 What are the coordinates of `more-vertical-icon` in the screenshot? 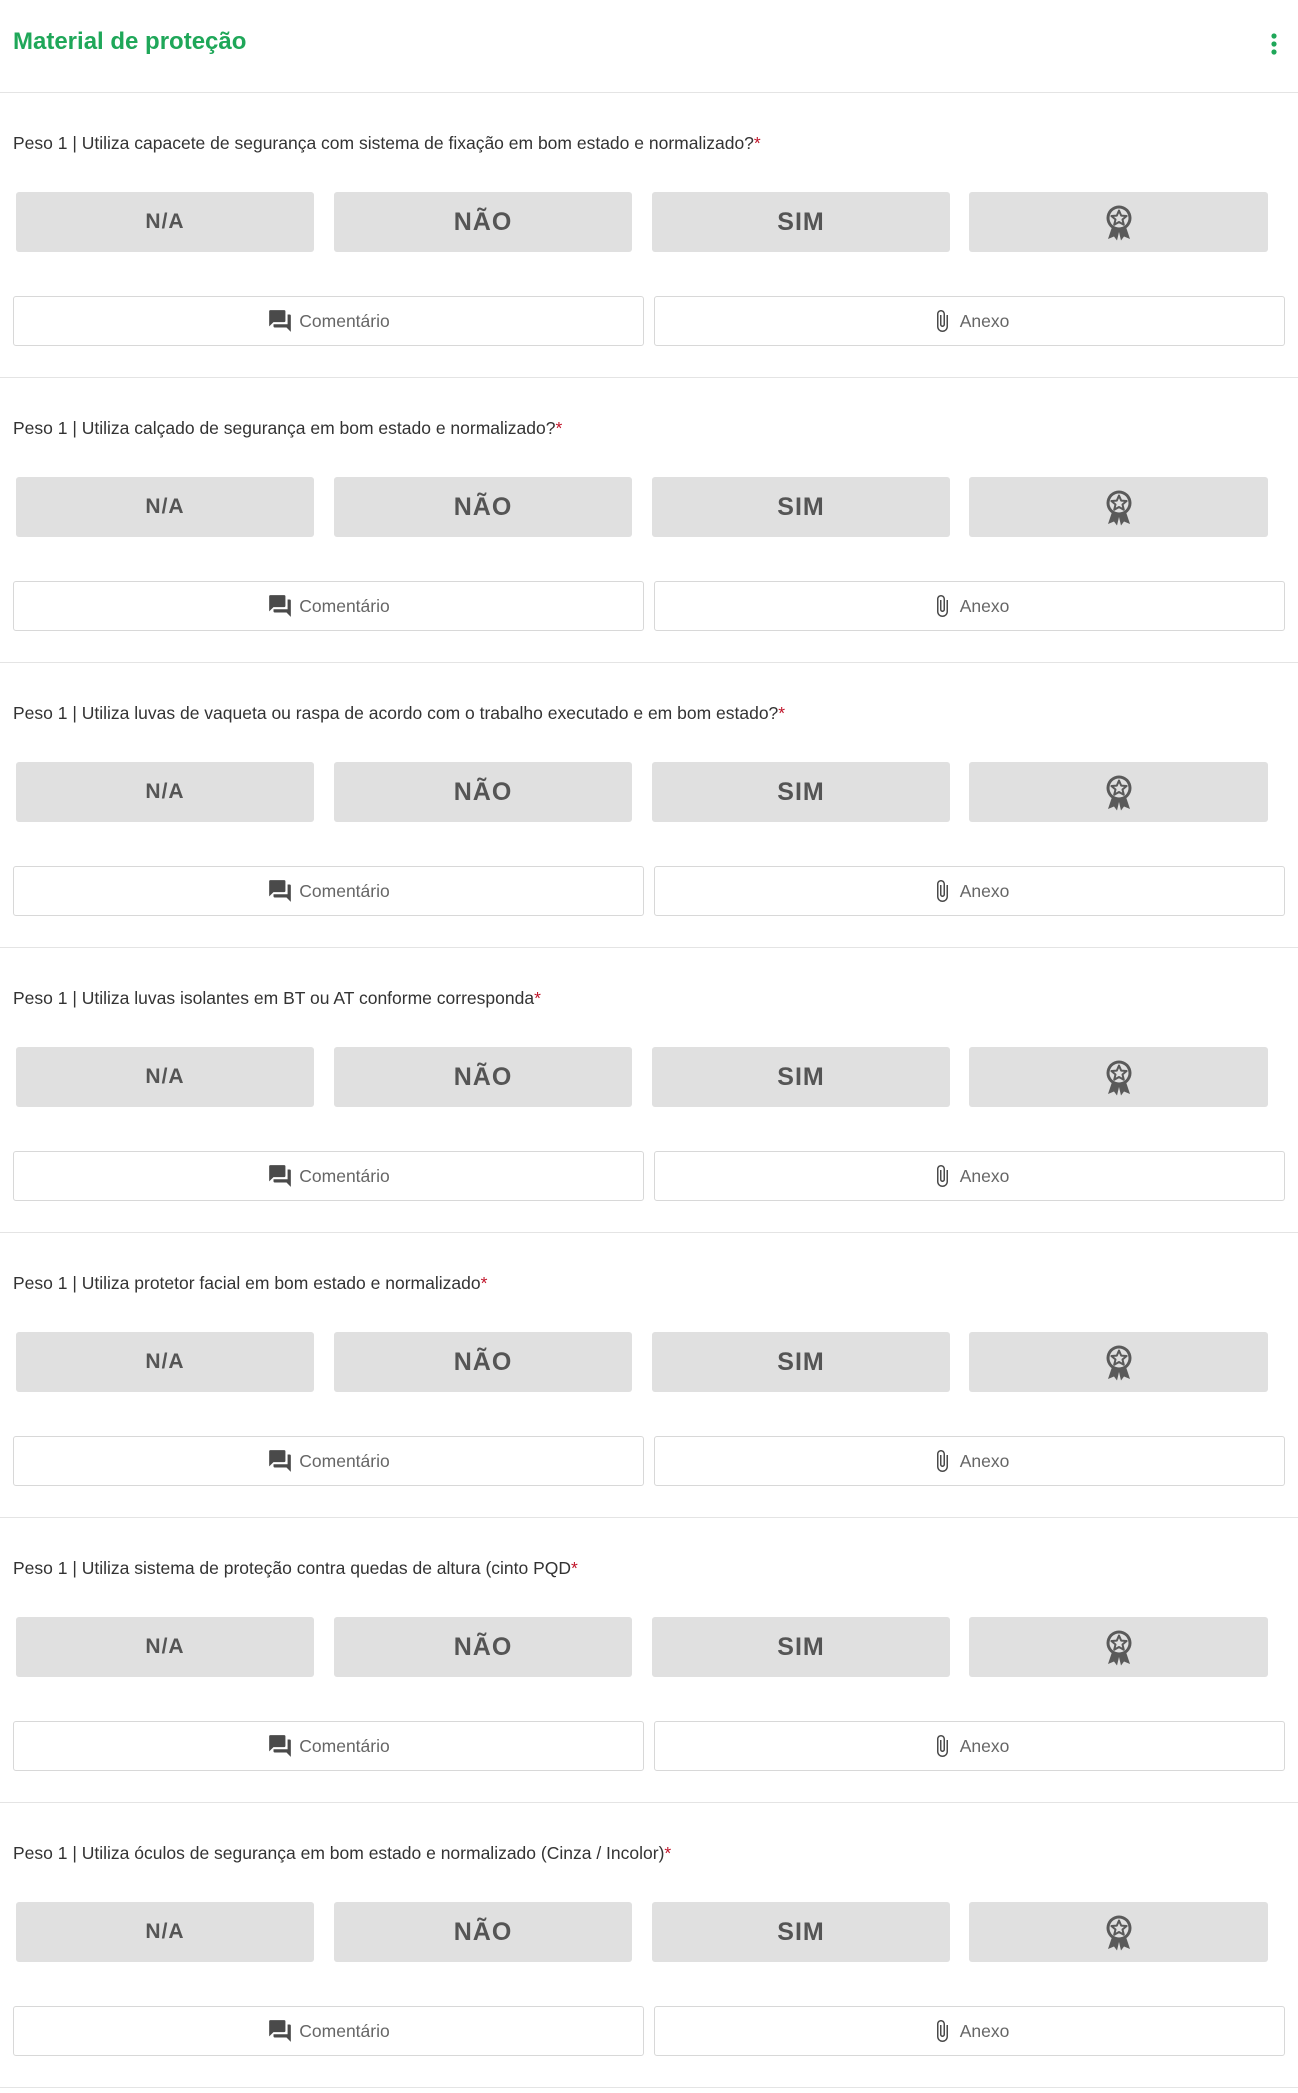 It's located at (1274, 44).